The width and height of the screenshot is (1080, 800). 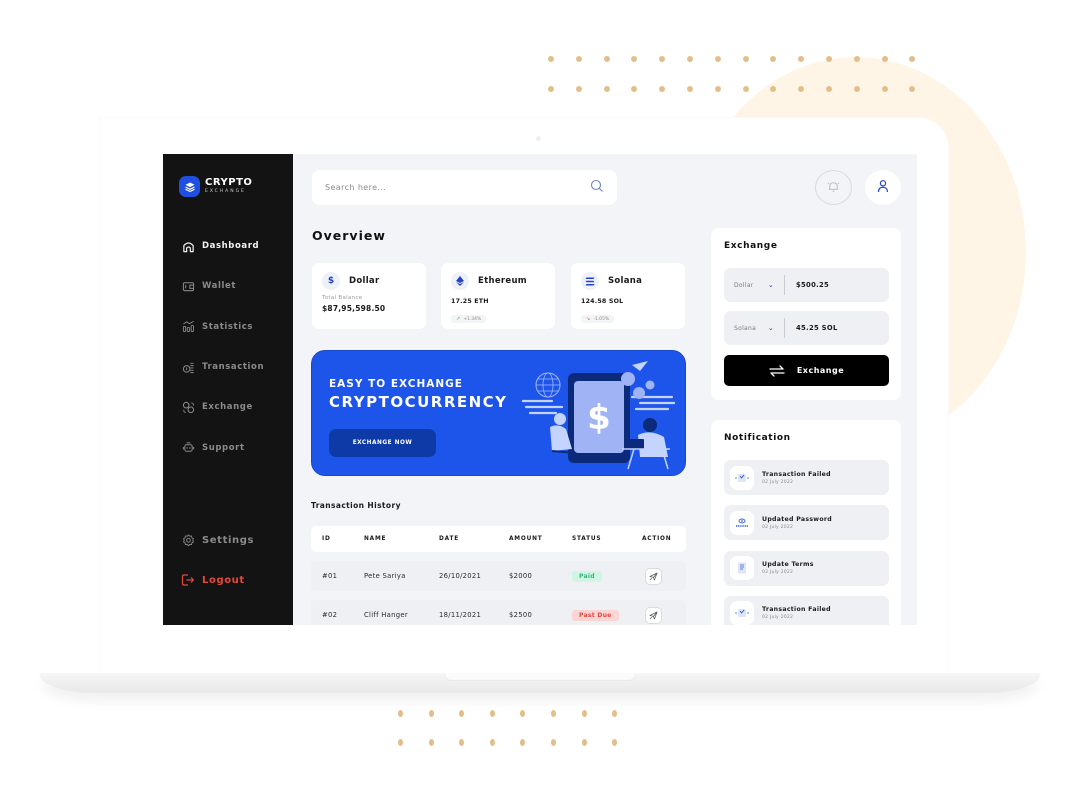 What do you see at coordinates (215, 186) in the screenshot?
I see `brand-logo: CRYPTO EXCHANGE` at bounding box center [215, 186].